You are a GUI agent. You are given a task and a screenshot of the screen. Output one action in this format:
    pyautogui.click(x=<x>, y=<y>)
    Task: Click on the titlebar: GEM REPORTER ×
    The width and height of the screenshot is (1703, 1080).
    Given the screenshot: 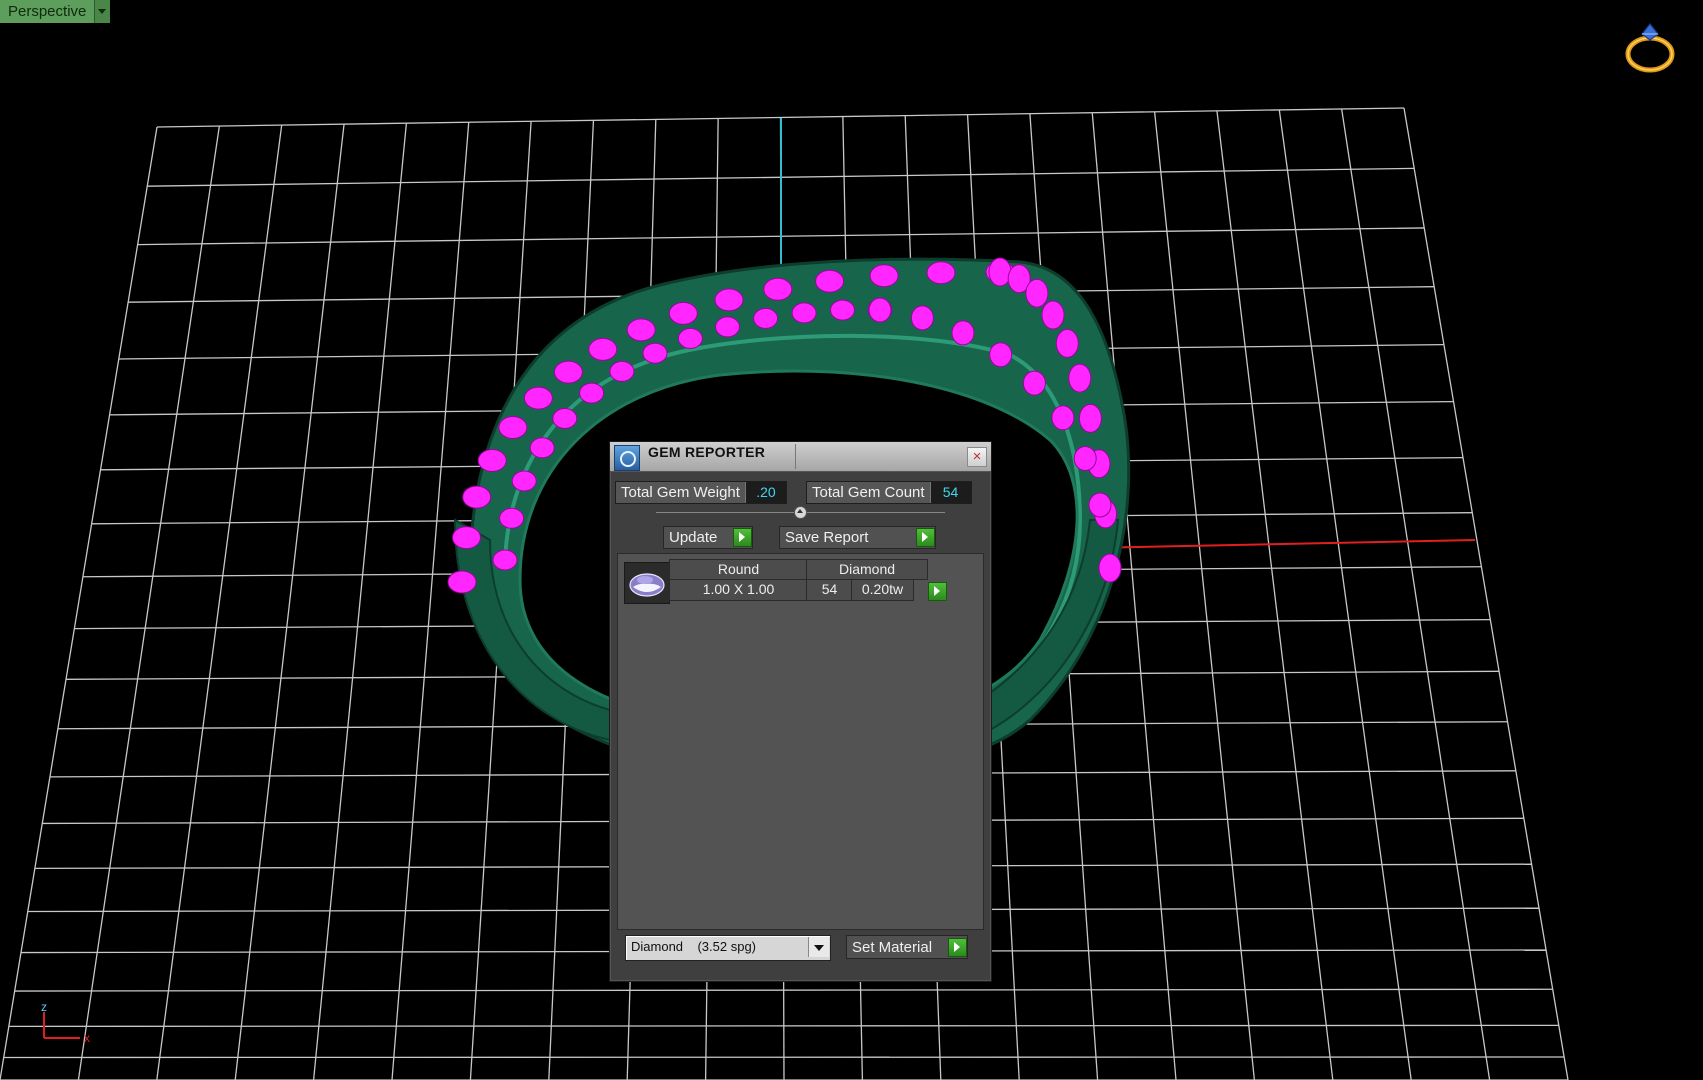 What is the action you would take?
    pyautogui.click(x=800, y=457)
    